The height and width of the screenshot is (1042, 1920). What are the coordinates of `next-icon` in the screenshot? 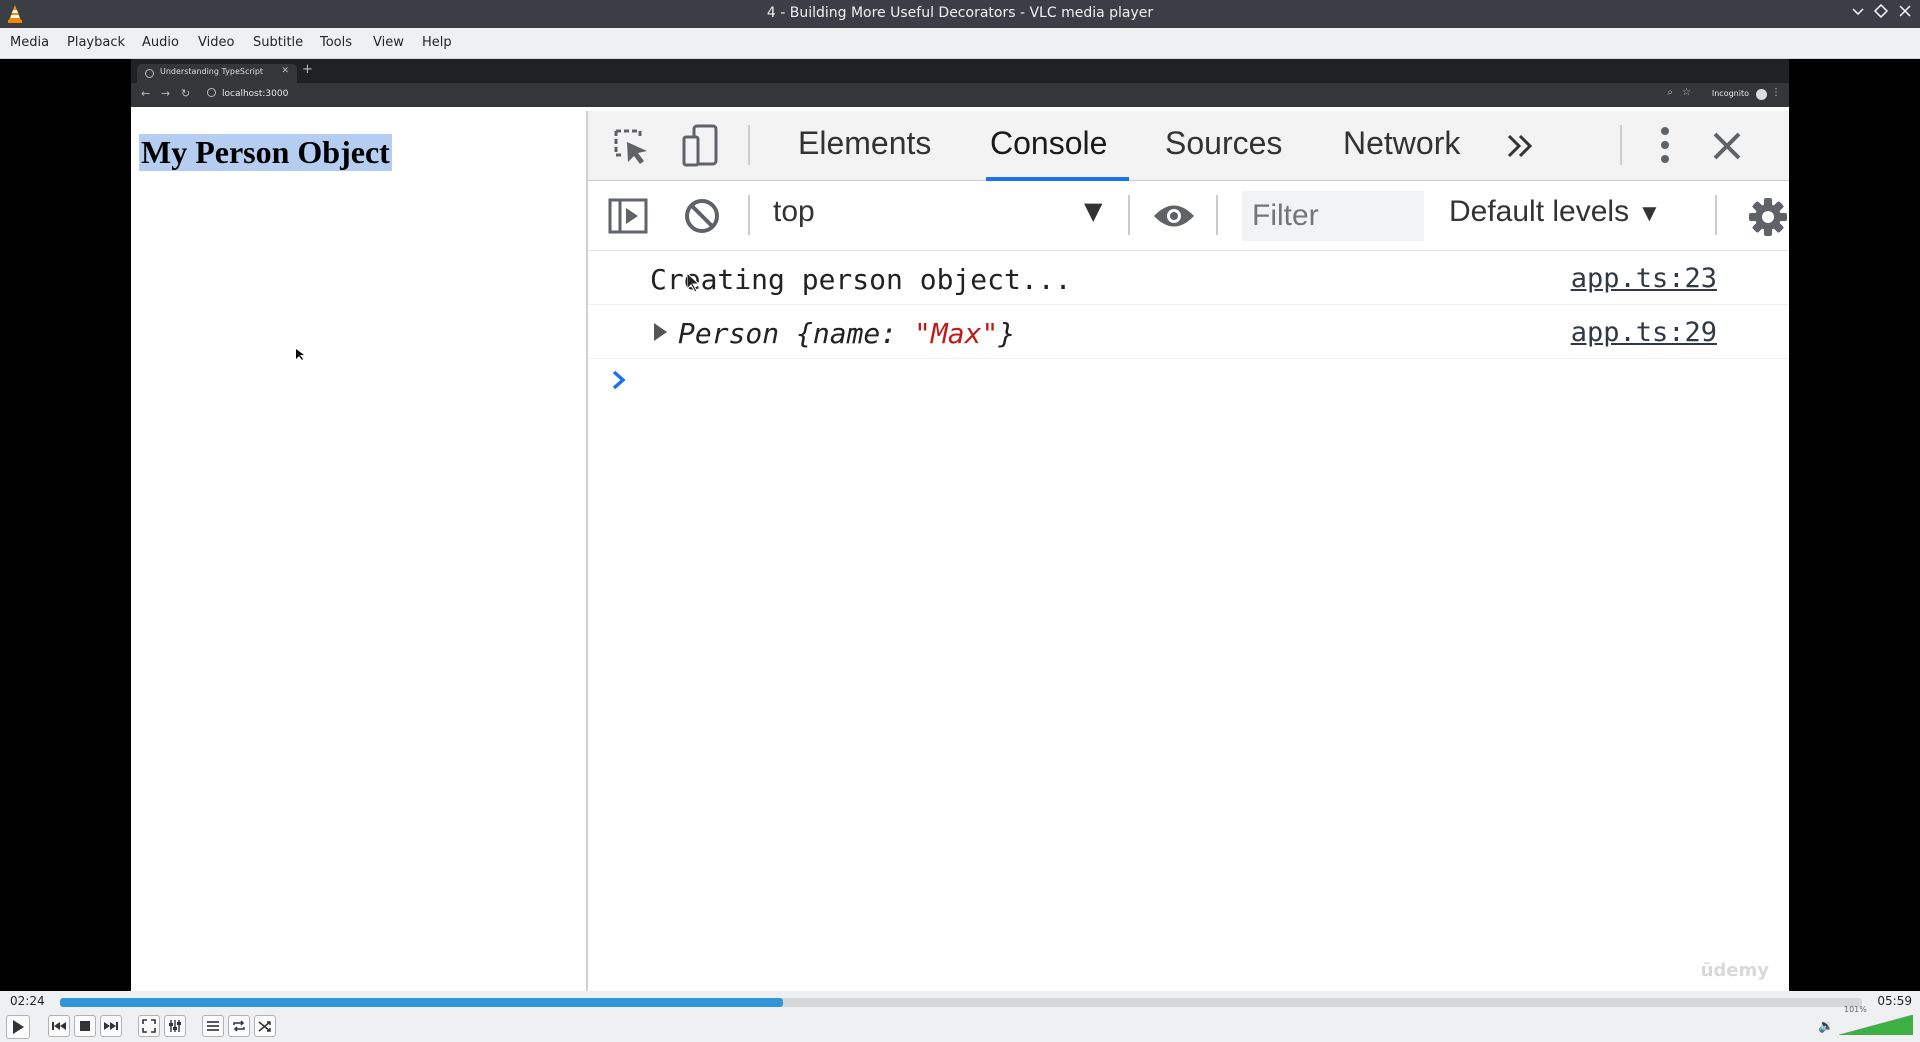 It's located at (111, 1026).